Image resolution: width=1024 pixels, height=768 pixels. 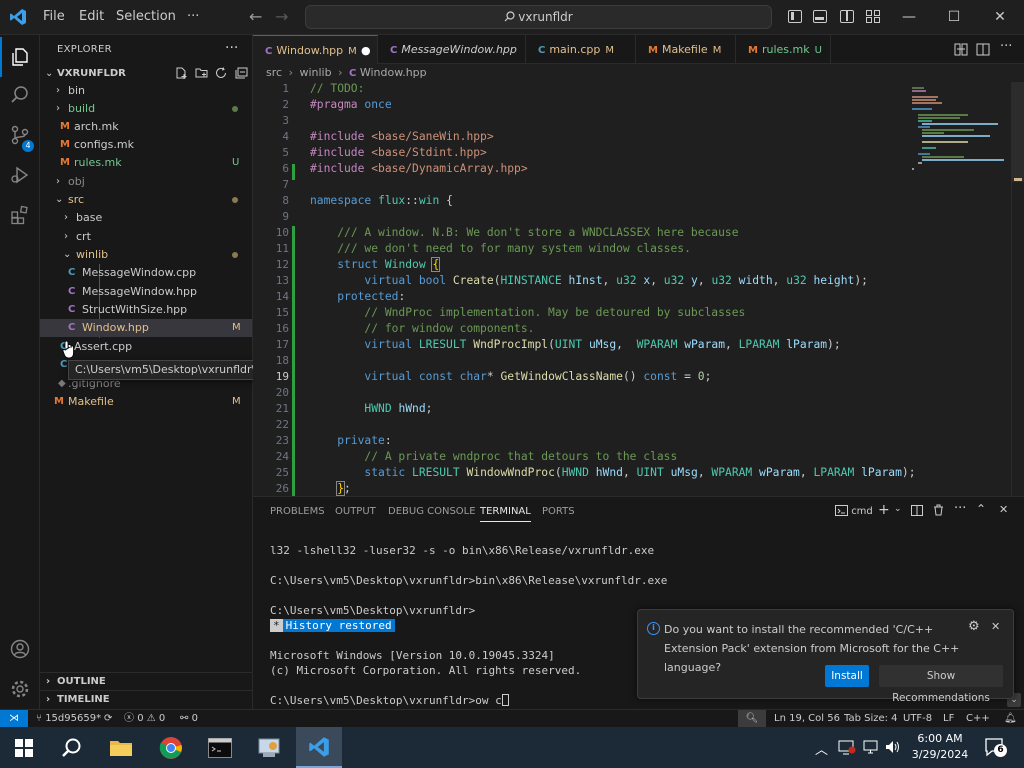 What do you see at coordinates (873, 16) in the screenshot?
I see `customize-layout-icon` at bounding box center [873, 16].